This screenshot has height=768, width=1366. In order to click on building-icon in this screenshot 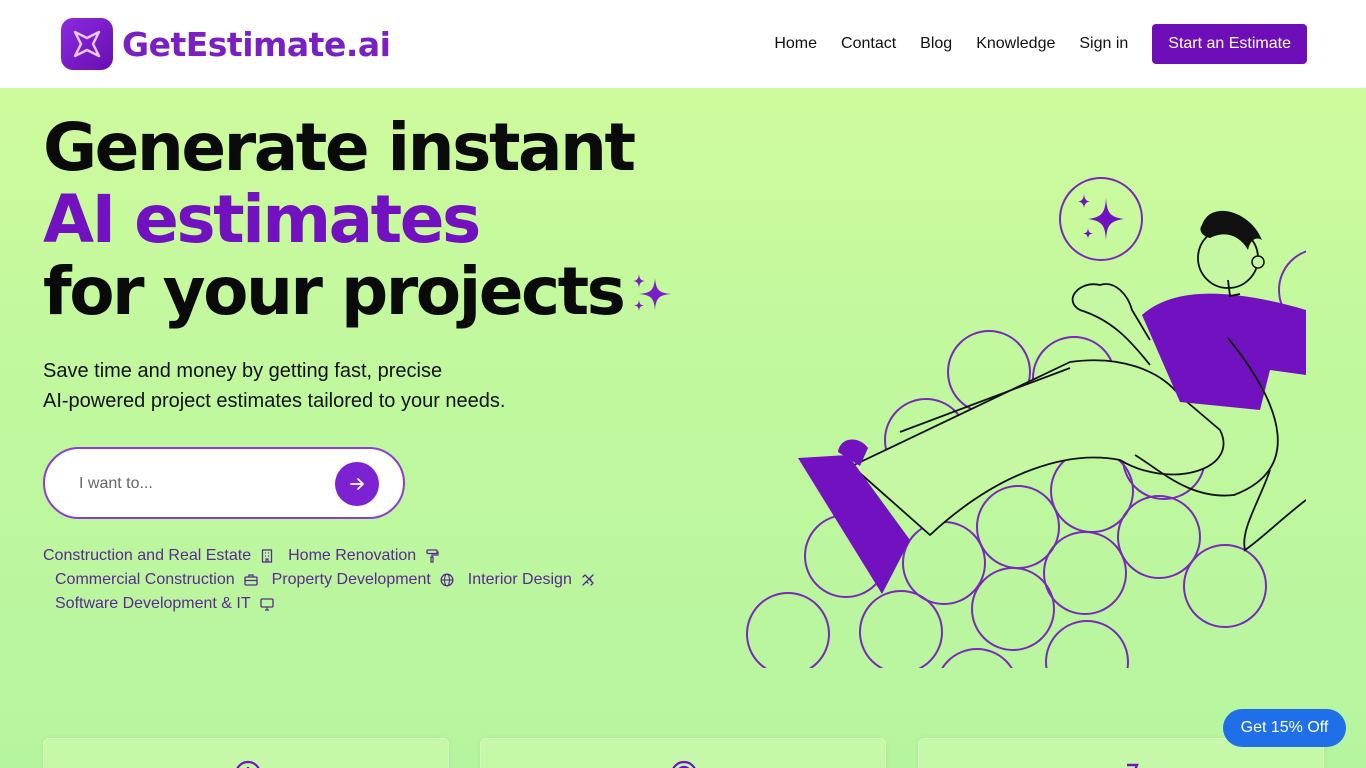, I will do `click(267, 556)`.